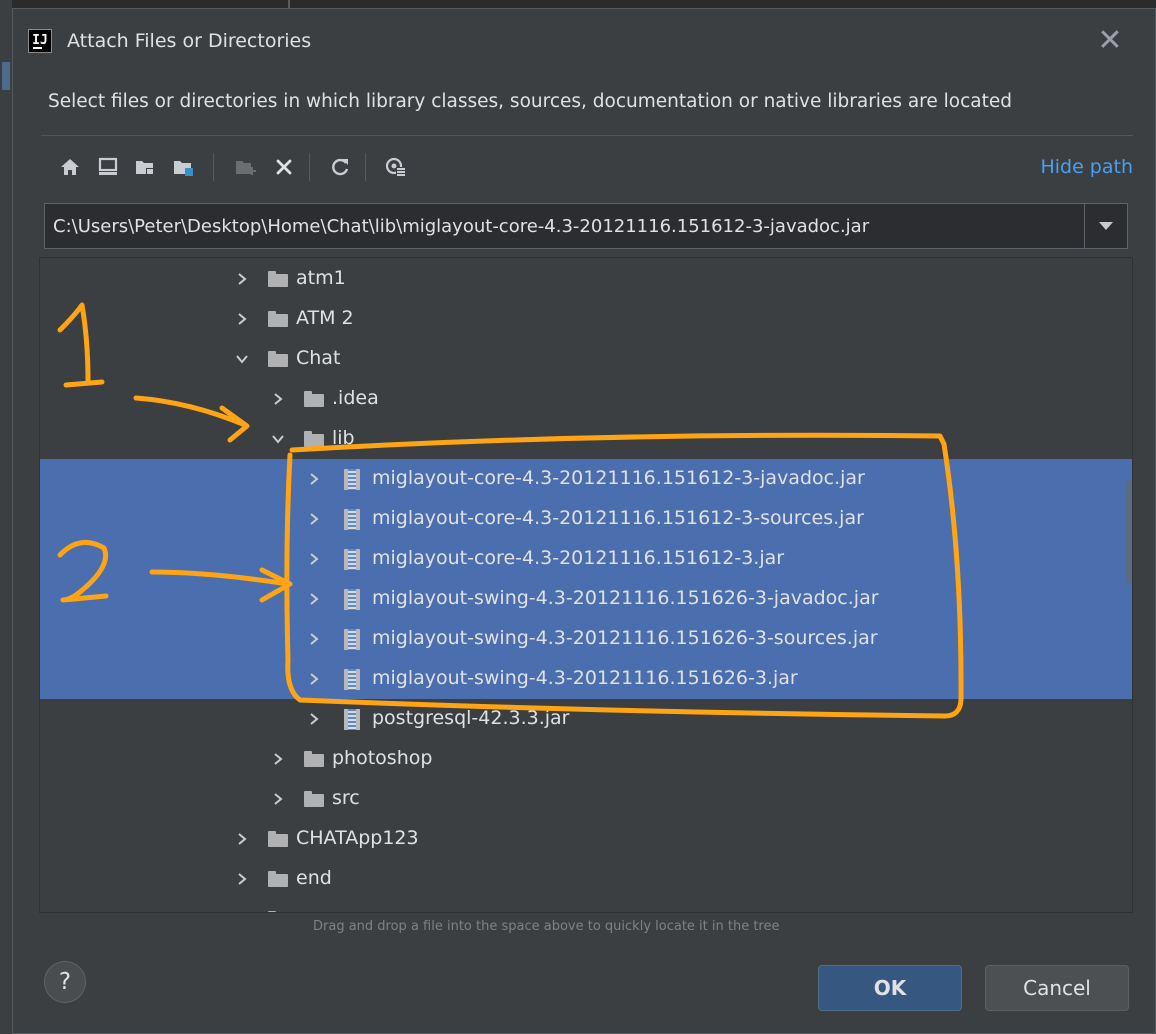 The width and height of the screenshot is (1156, 1034). What do you see at coordinates (314, 878) in the screenshot?
I see `tree-row-label: end` at bounding box center [314, 878].